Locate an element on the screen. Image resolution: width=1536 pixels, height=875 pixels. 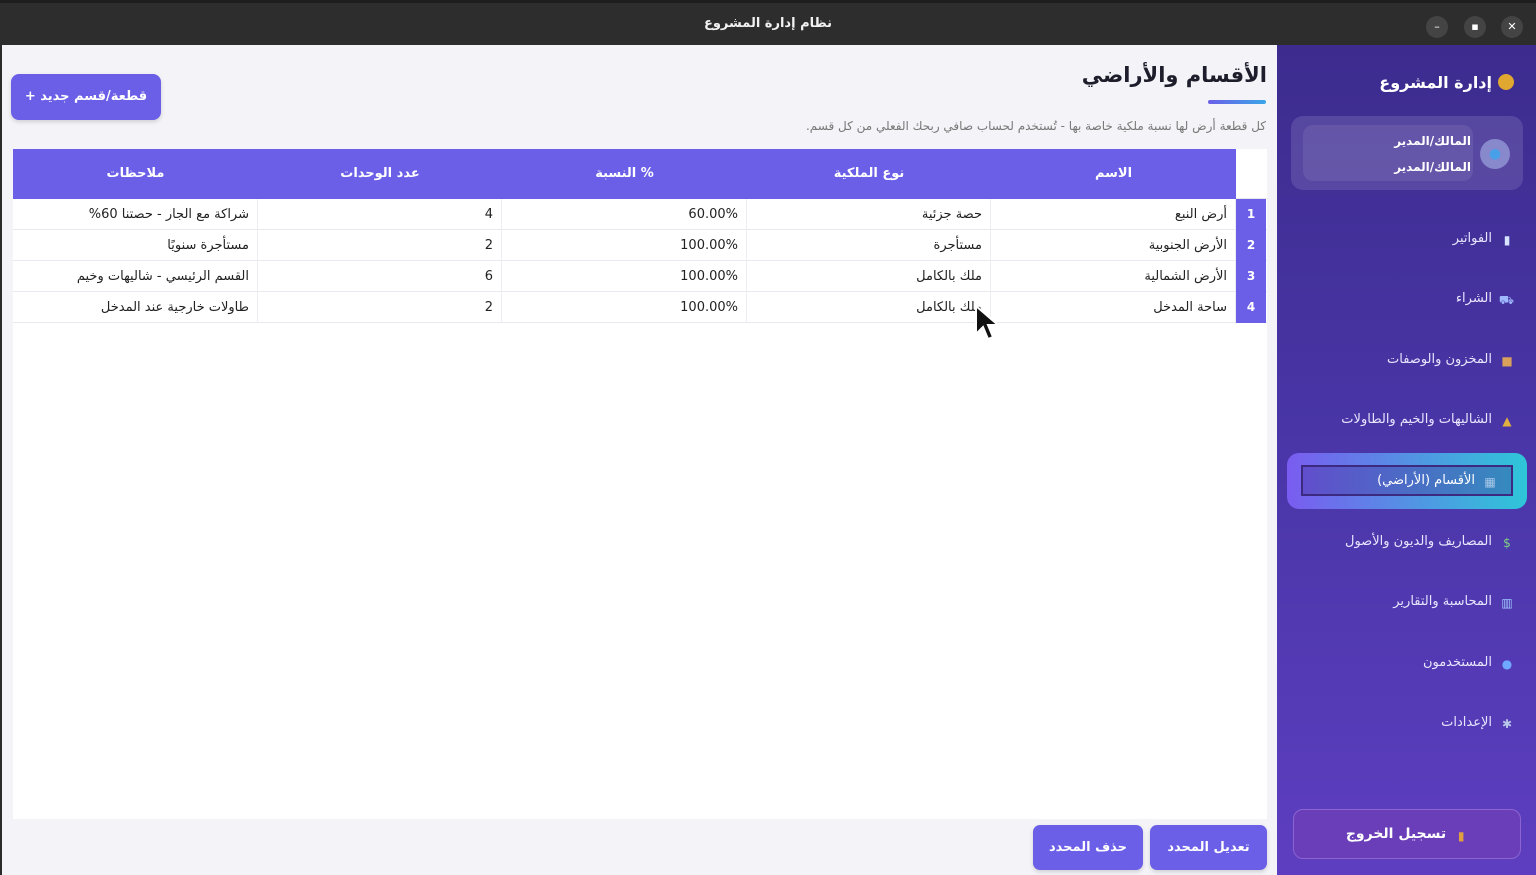
receipt-icon: ▮ is located at coordinates (1507, 240).